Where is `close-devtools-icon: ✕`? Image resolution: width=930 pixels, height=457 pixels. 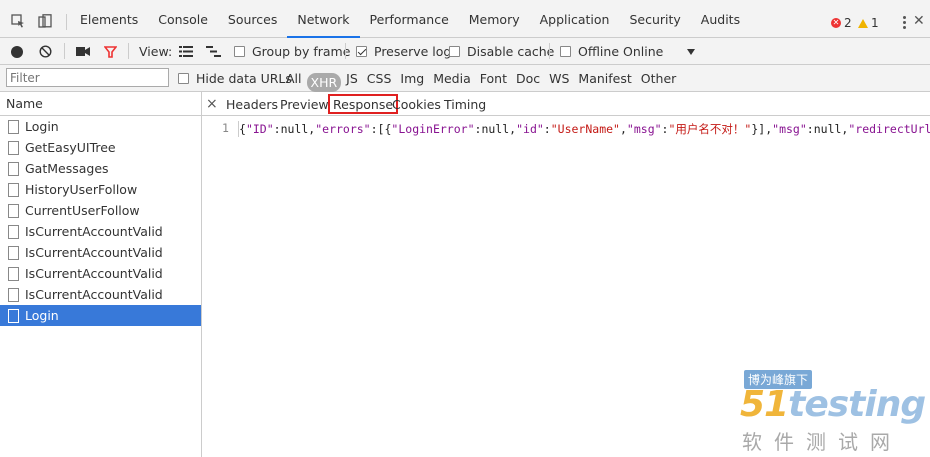 close-devtools-icon: ✕ is located at coordinates (919, 21).